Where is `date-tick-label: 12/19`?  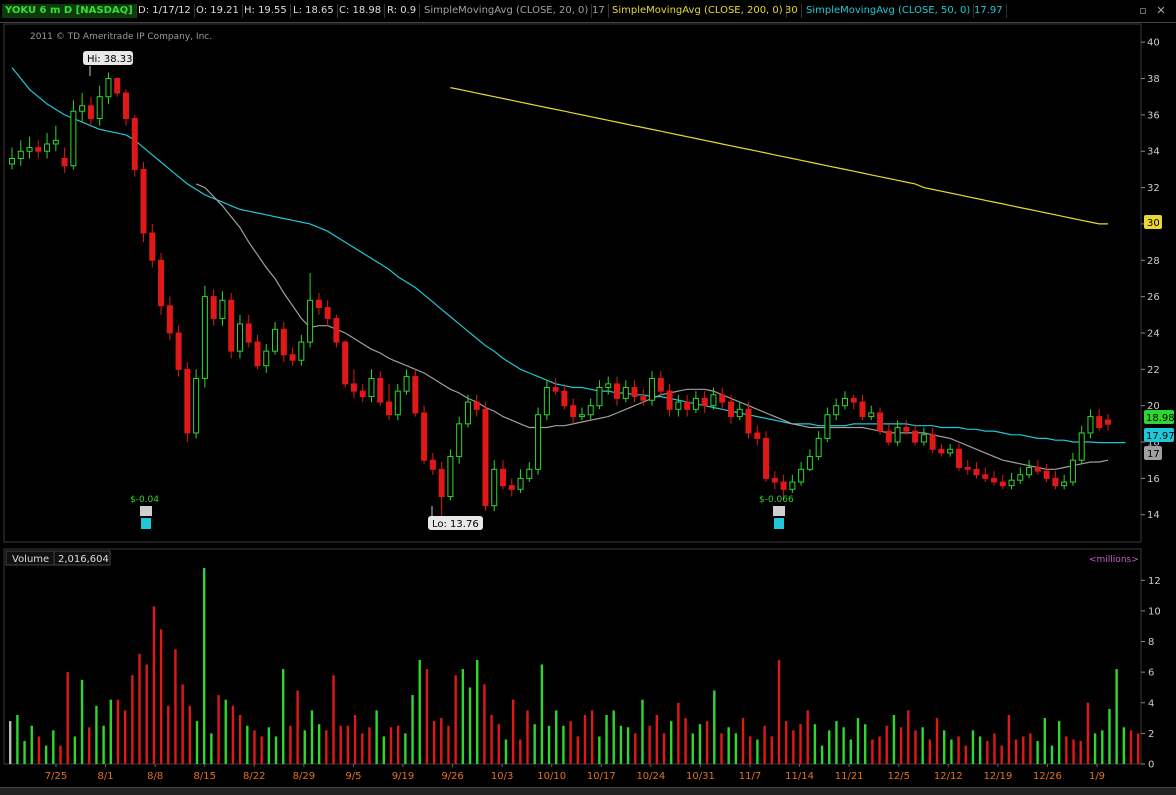
date-tick-label: 12/19 is located at coordinates (997, 776).